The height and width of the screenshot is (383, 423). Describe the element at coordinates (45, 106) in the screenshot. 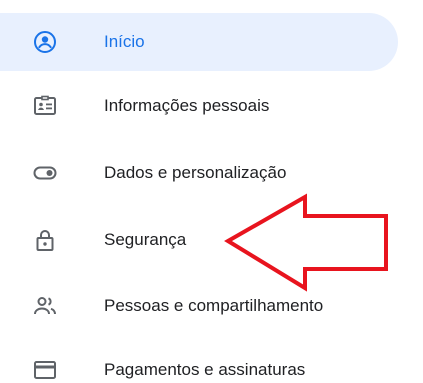

I see `id-card-icon` at that location.